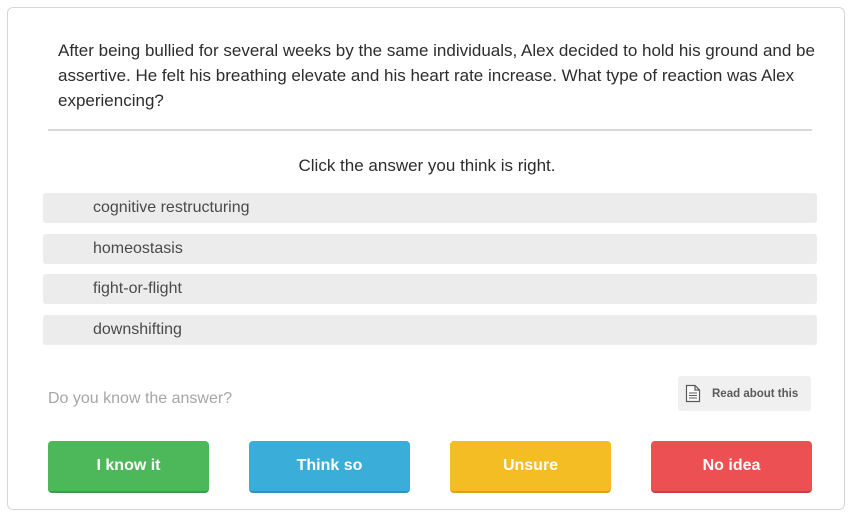 The height and width of the screenshot is (520, 856). I want to click on answer-option-downshifting: downshifting, so click(430, 329).